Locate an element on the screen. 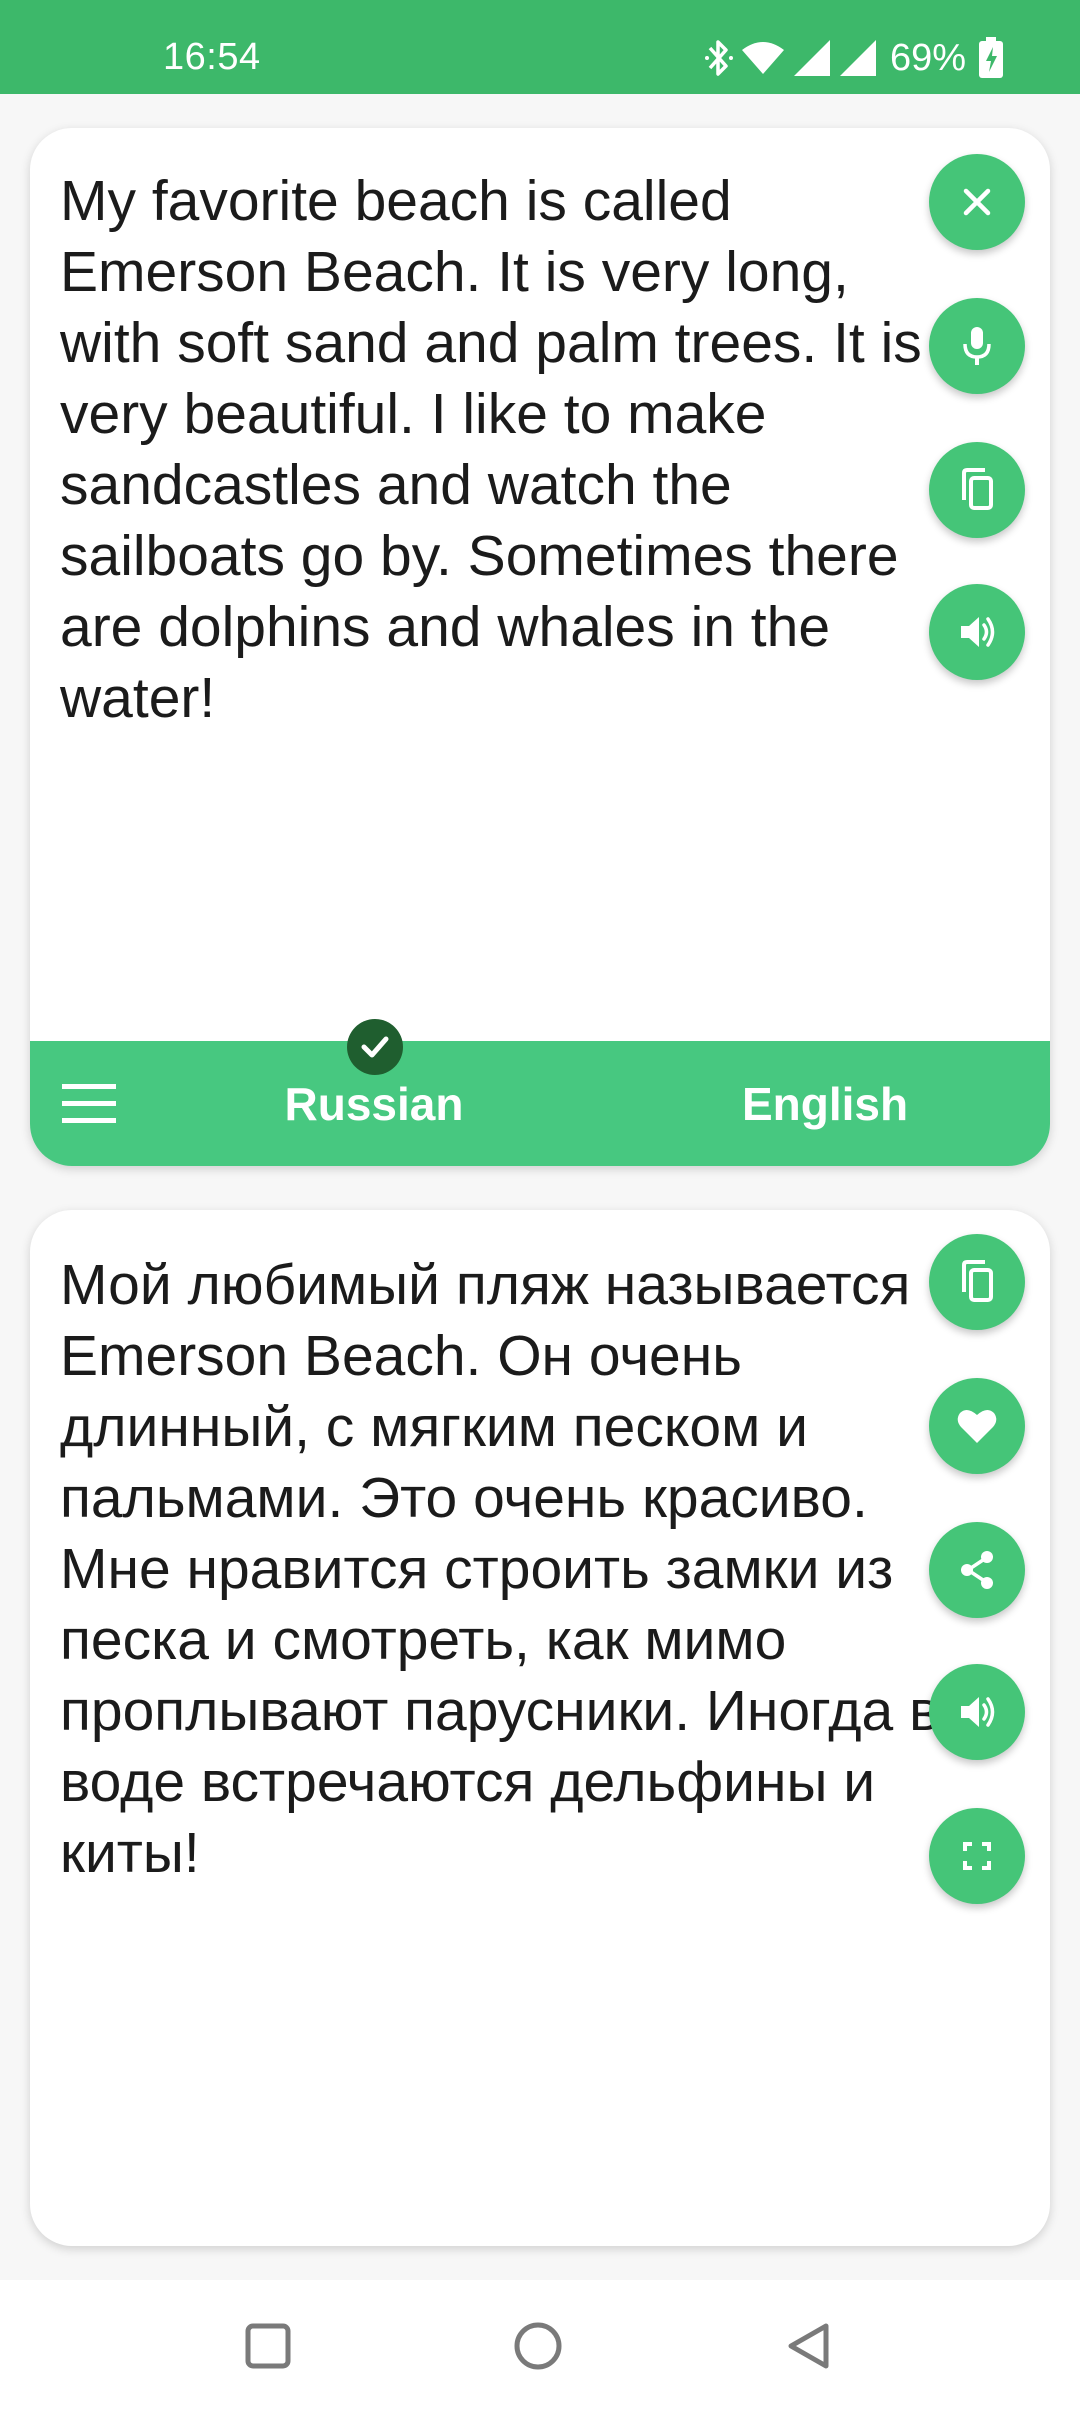  bluetooth-icon is located at coordinates (719, 58).